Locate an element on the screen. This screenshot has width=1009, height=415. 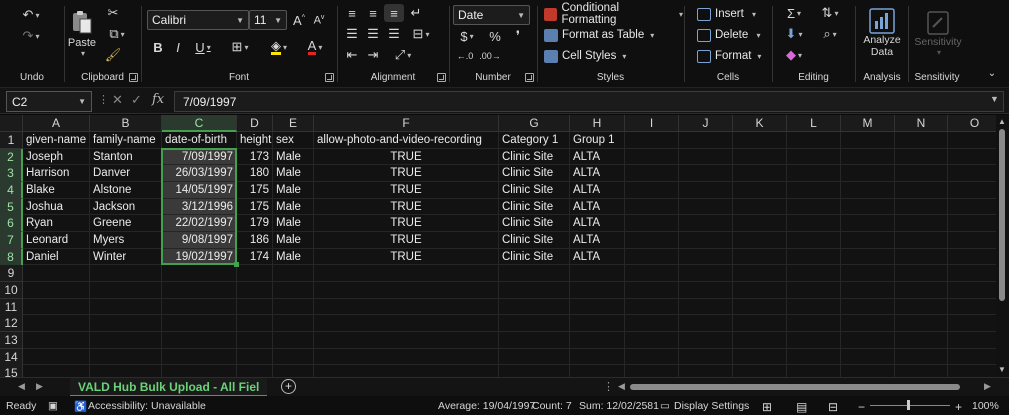
table-cell: Alstone is located at coordinates (126, 190).